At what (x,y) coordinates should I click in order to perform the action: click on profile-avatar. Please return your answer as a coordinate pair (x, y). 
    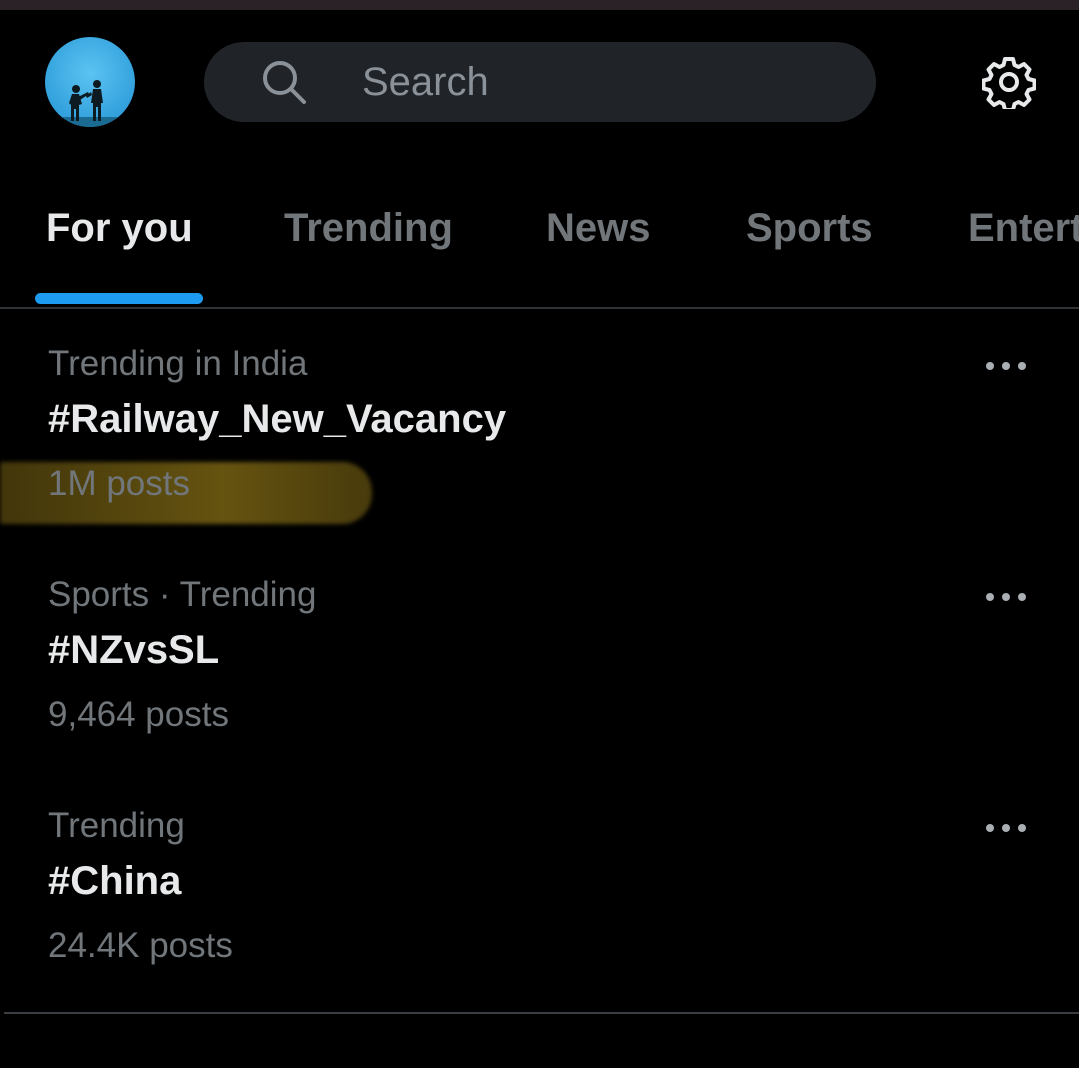
    Looking at the image, I should click on (90, 82).